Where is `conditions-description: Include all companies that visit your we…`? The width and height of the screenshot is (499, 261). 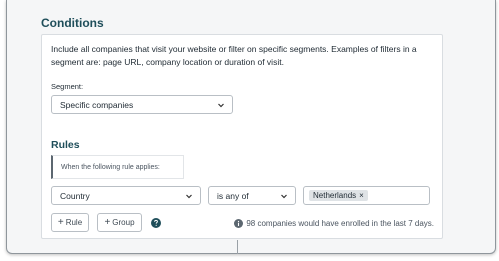 conditions-description: Include all companies that visit your we… is located at coordinates (234, 55).